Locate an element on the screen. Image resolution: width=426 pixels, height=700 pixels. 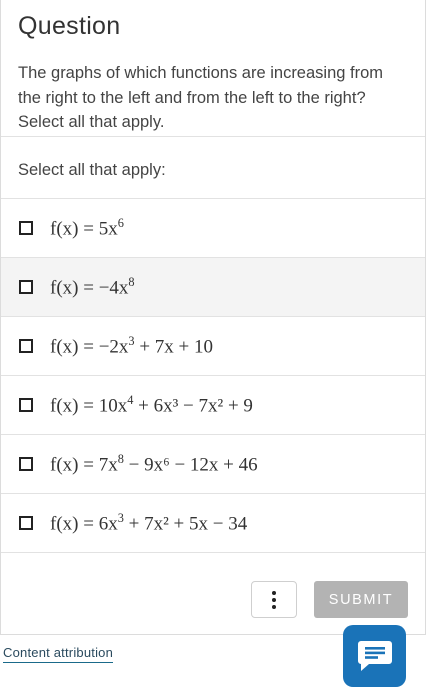
option-1: f(x) = 5x6 is located at coordinates (213, 228).